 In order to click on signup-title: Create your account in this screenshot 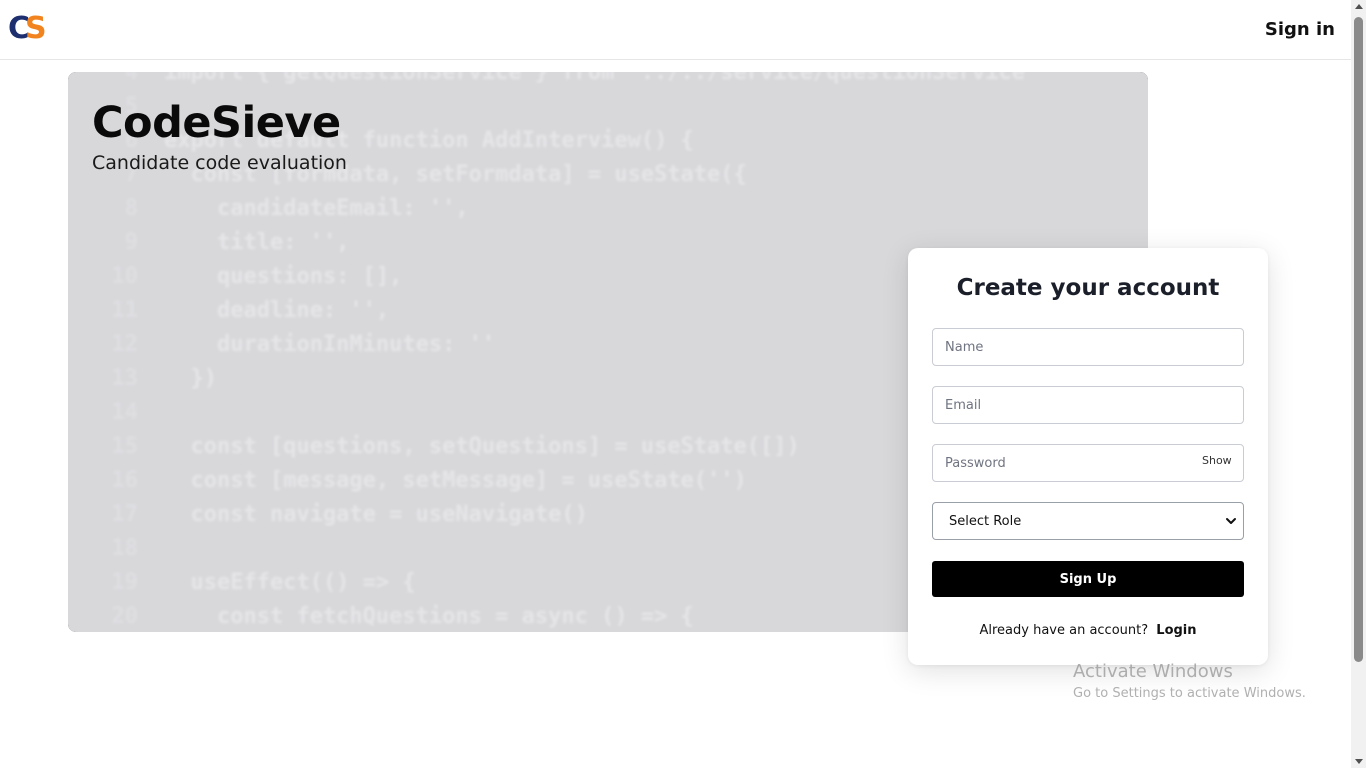, I will do `click(1088, 288)`.